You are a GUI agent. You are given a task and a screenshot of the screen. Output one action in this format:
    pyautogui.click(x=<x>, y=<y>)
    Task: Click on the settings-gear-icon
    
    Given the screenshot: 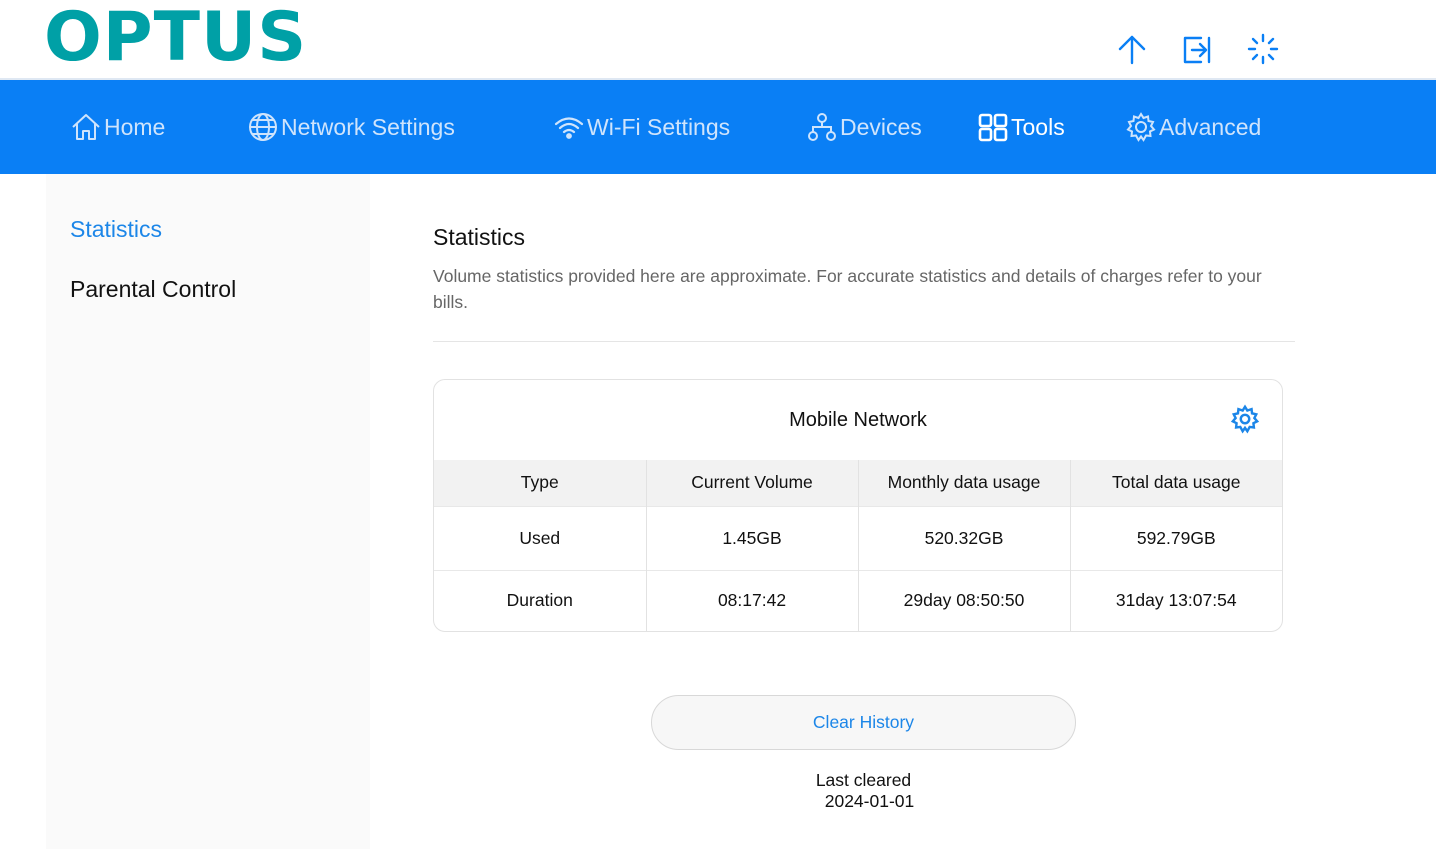 What is the action you would take?
    pyautogui.click(x=1245, y=419)
    